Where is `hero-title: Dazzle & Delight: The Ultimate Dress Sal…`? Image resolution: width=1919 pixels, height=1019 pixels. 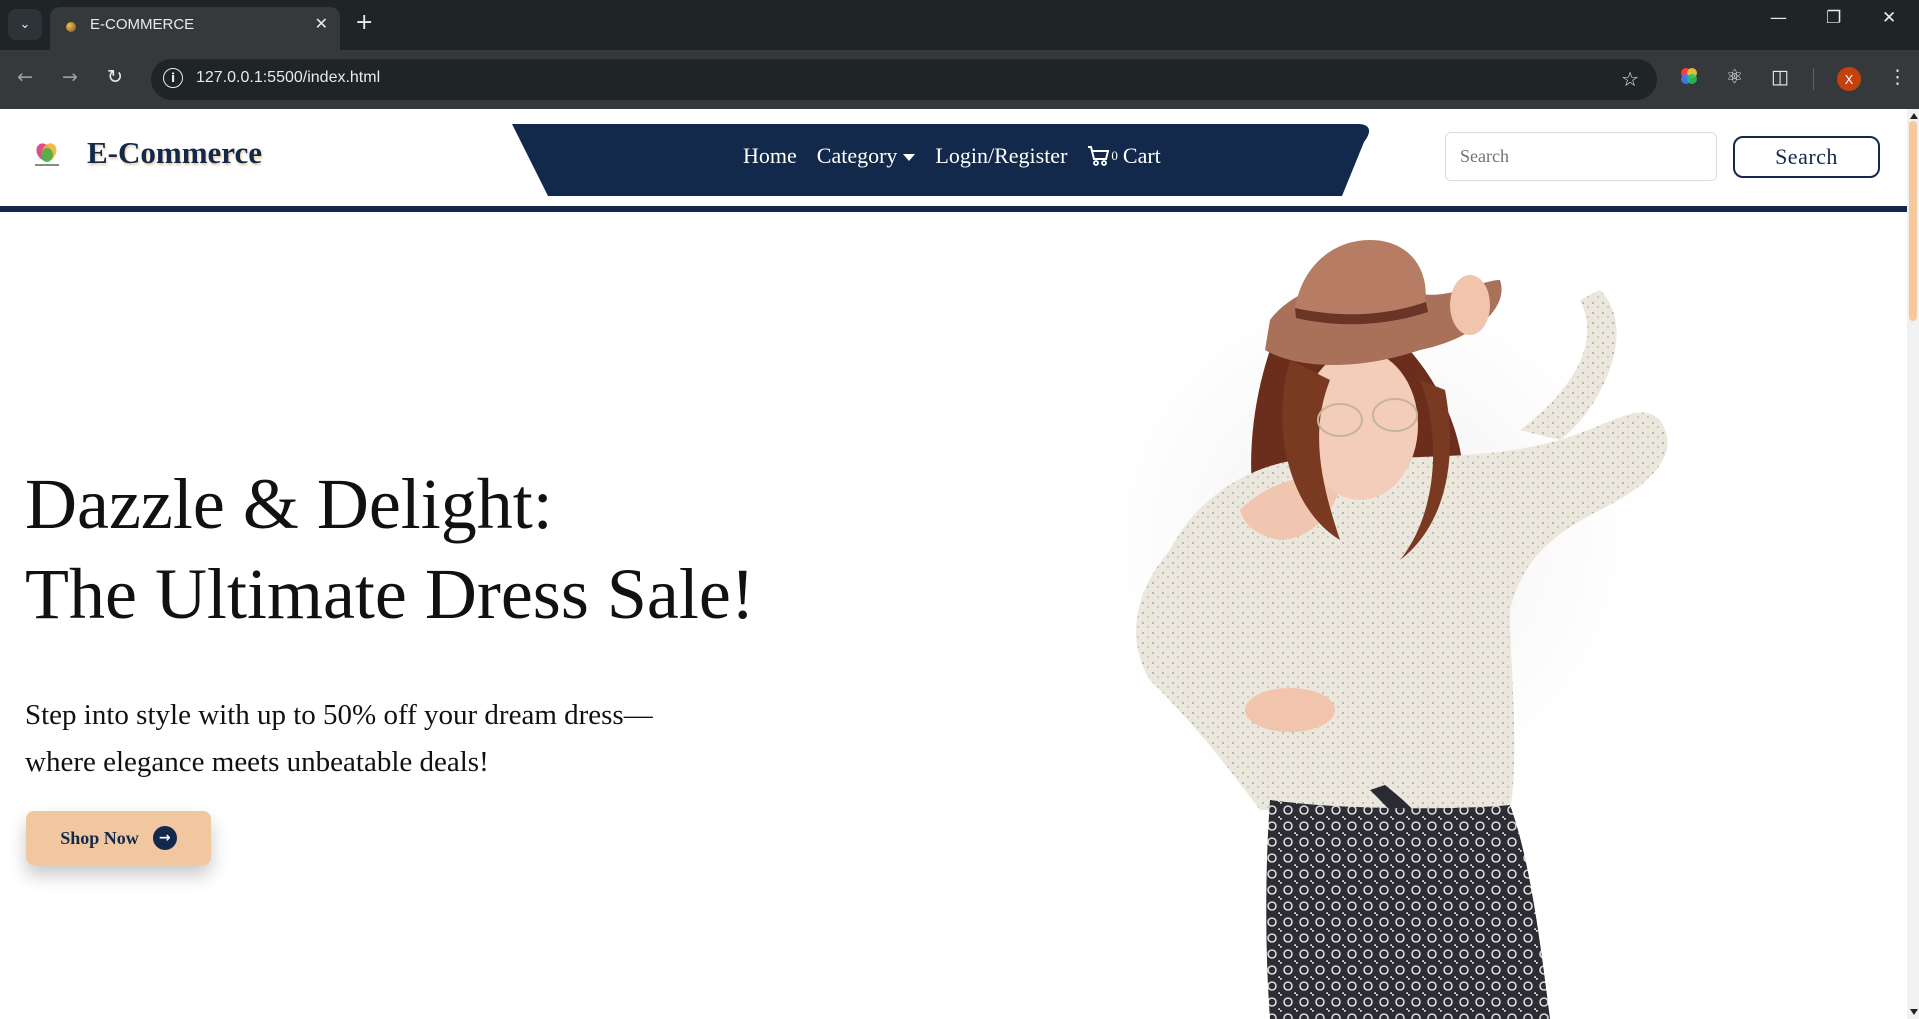 hero-title: Dazzle & Delight: The Ultimate Dress Sal… is located at coordinates (390, 549).